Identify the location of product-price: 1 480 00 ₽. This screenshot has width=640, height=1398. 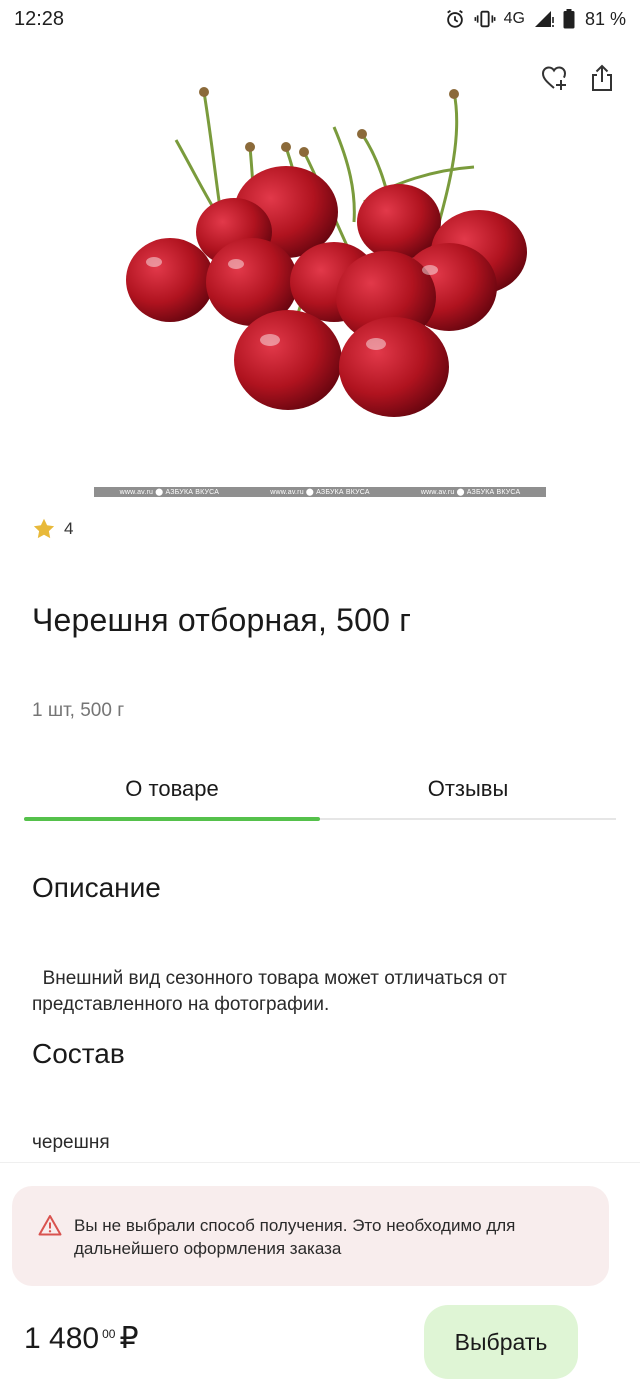
(81, 1339).